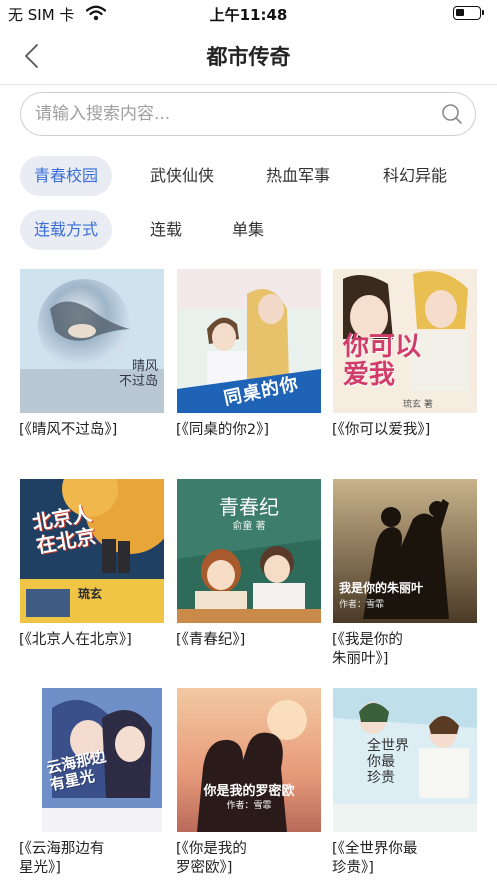 Image resolution: width=497 pixels, height=883 pixels. I want to click on book-cover: 你可以 爱我 琉玄 著, so click(405, 341).